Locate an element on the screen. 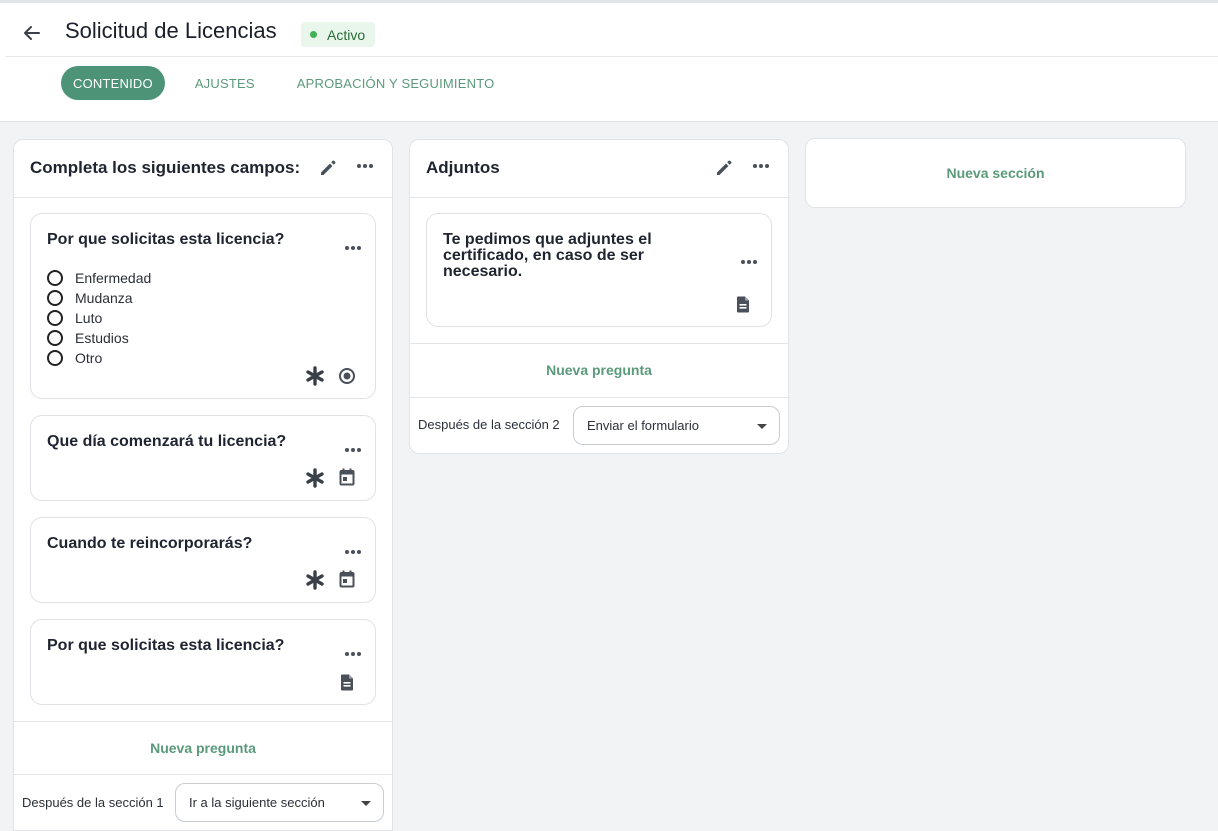 The image size is (1218, 831). radio-option: Luto is located at coordinates (99, 318).